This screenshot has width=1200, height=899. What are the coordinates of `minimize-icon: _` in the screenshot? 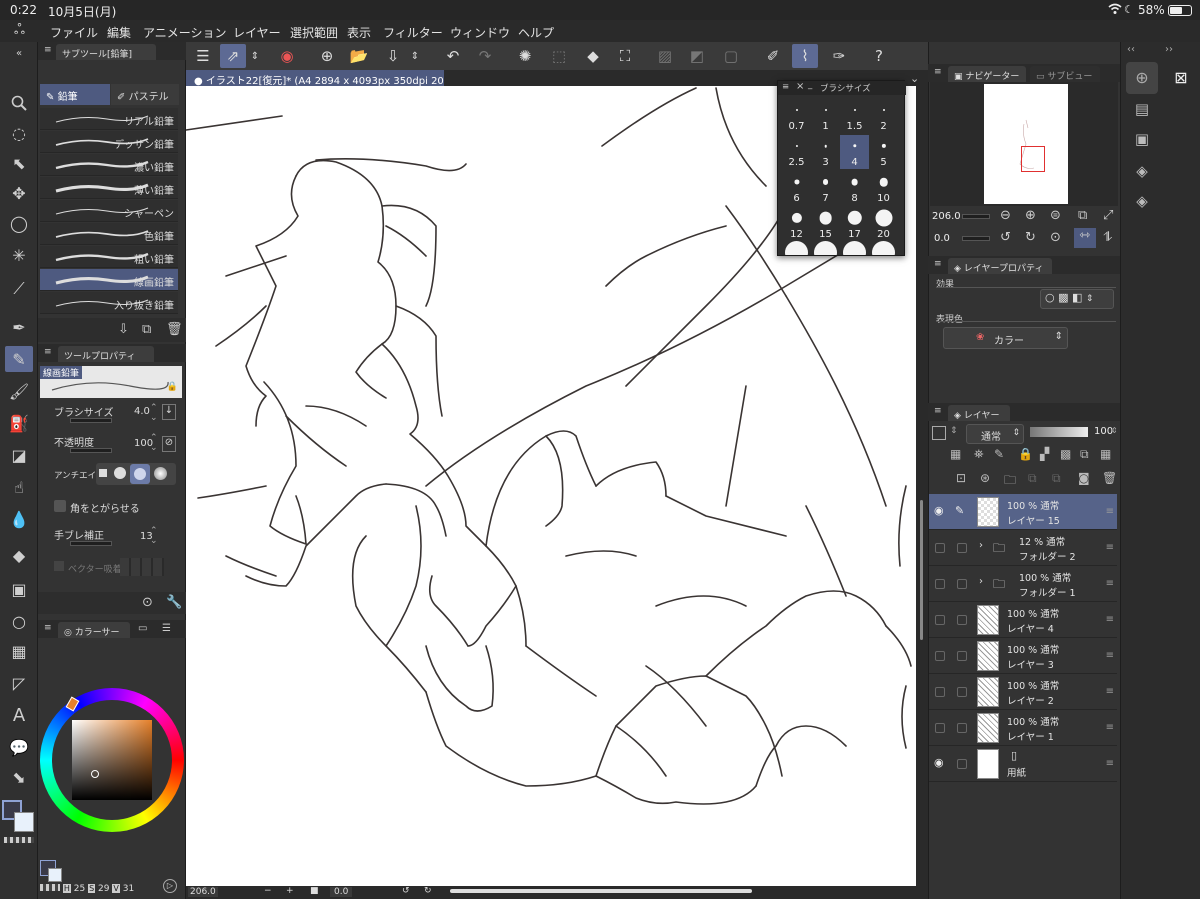 It's located at (810, 85).